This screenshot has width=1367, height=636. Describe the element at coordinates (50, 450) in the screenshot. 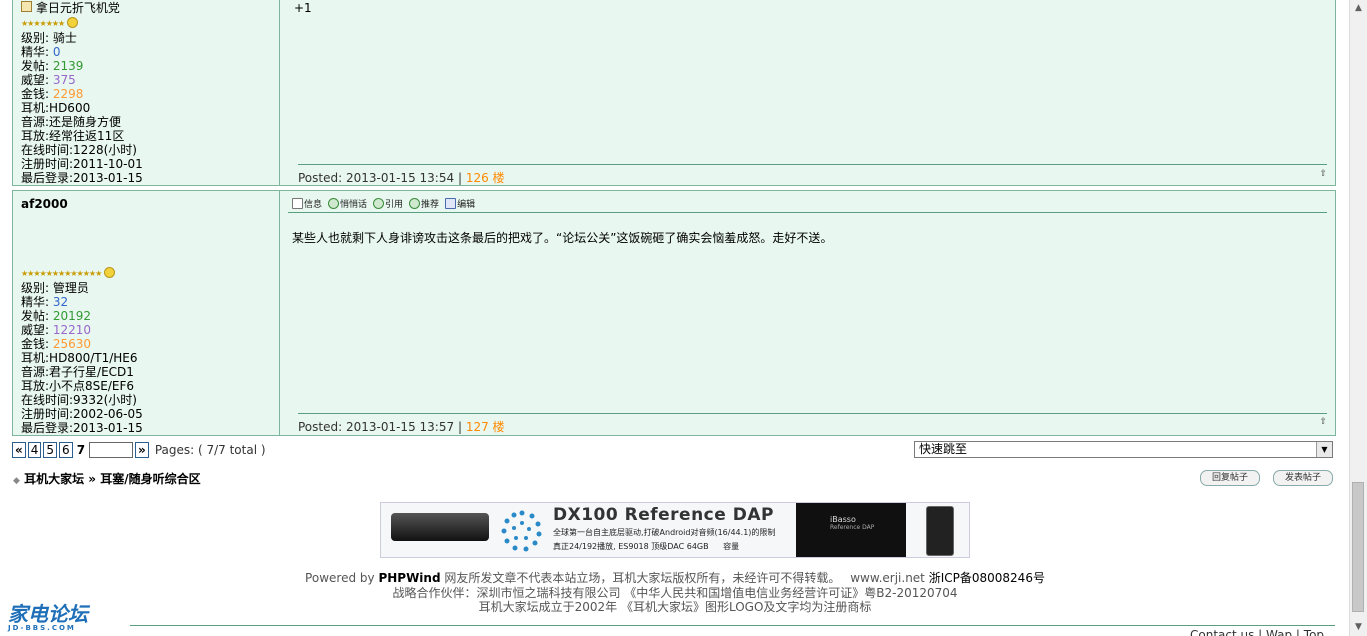

I see `page-link: 5` at that location.